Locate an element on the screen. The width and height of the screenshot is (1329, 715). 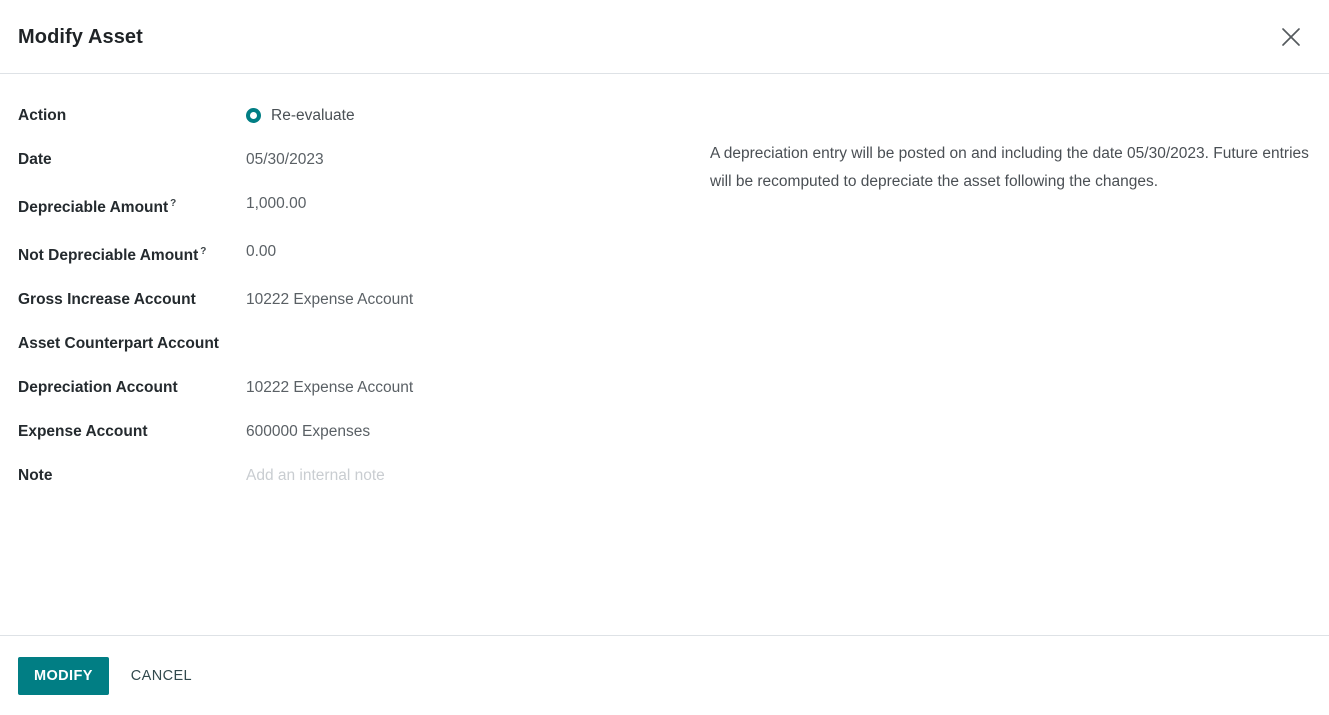
page-title: Modify Asset is located at coordinates (80, 36).